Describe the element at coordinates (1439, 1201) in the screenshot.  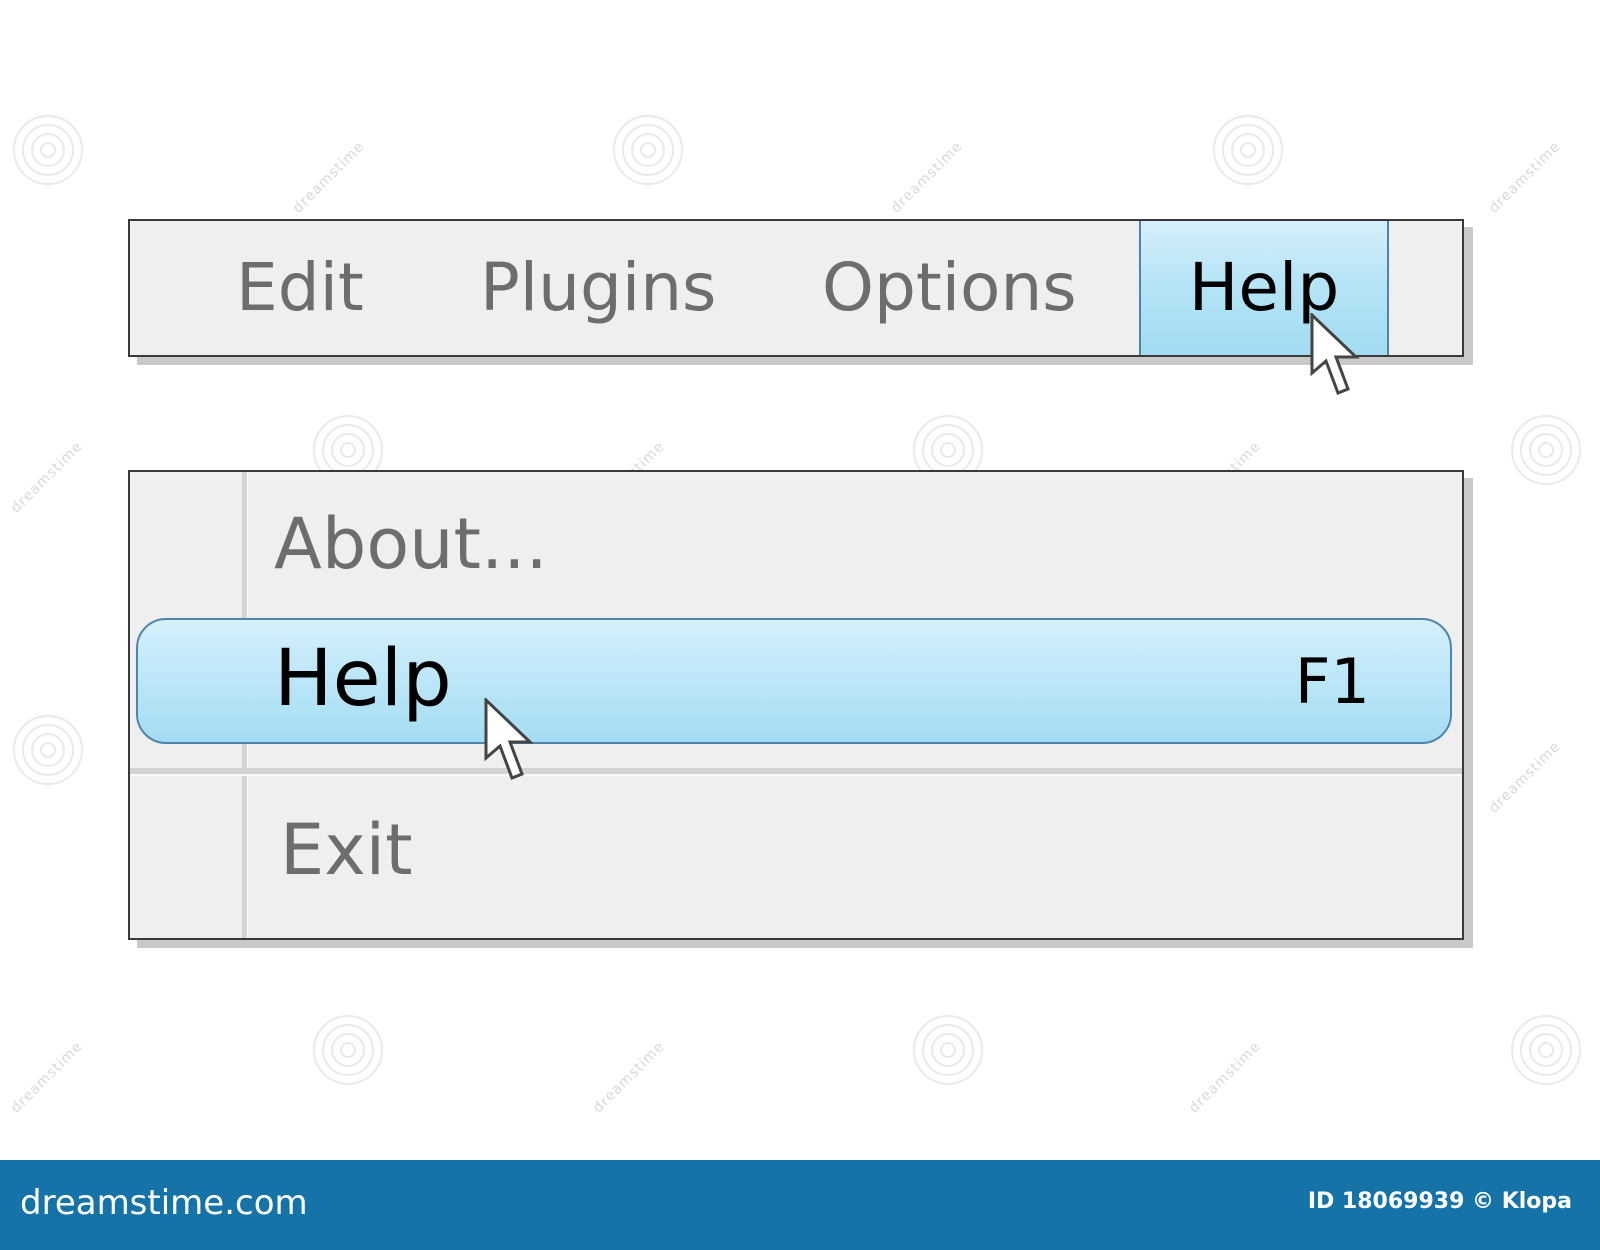
I see `footer-image-id: ID 18069939 © Klopa` at that location.